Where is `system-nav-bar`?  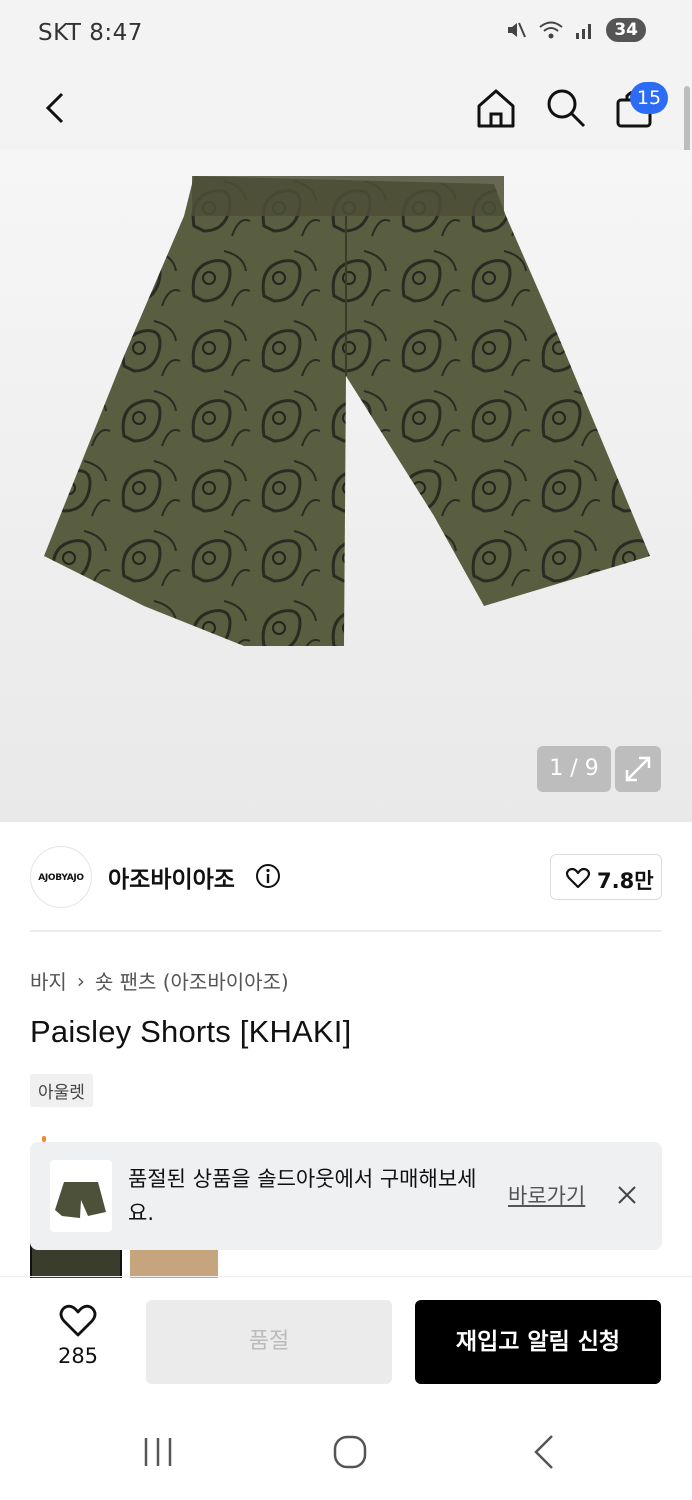 system-nav-bar is located at coordinates (346, 1452).